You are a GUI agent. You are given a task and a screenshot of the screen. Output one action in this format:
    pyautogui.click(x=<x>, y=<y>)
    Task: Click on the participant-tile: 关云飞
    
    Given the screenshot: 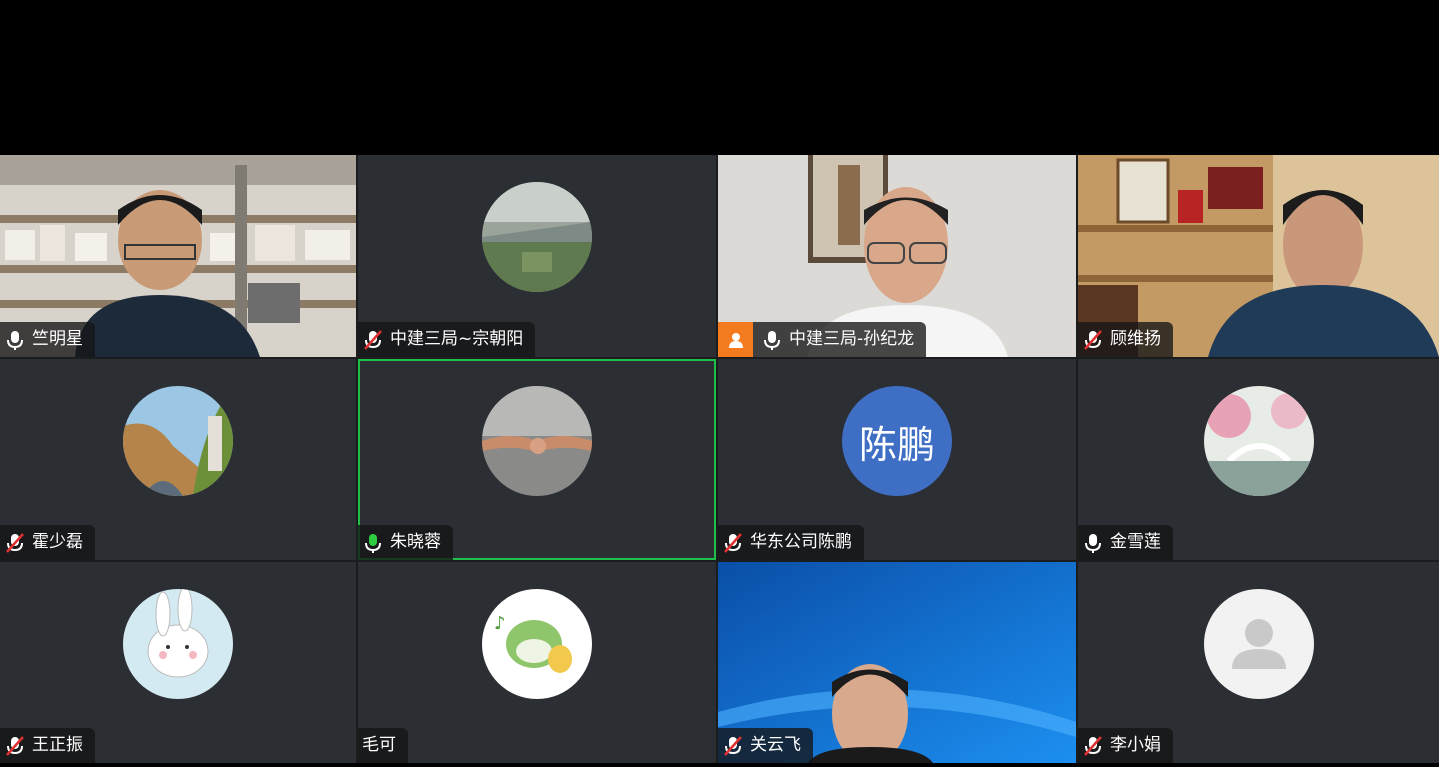 What is the action you would take?
    pyautogui.click(x=897, y=662)
    